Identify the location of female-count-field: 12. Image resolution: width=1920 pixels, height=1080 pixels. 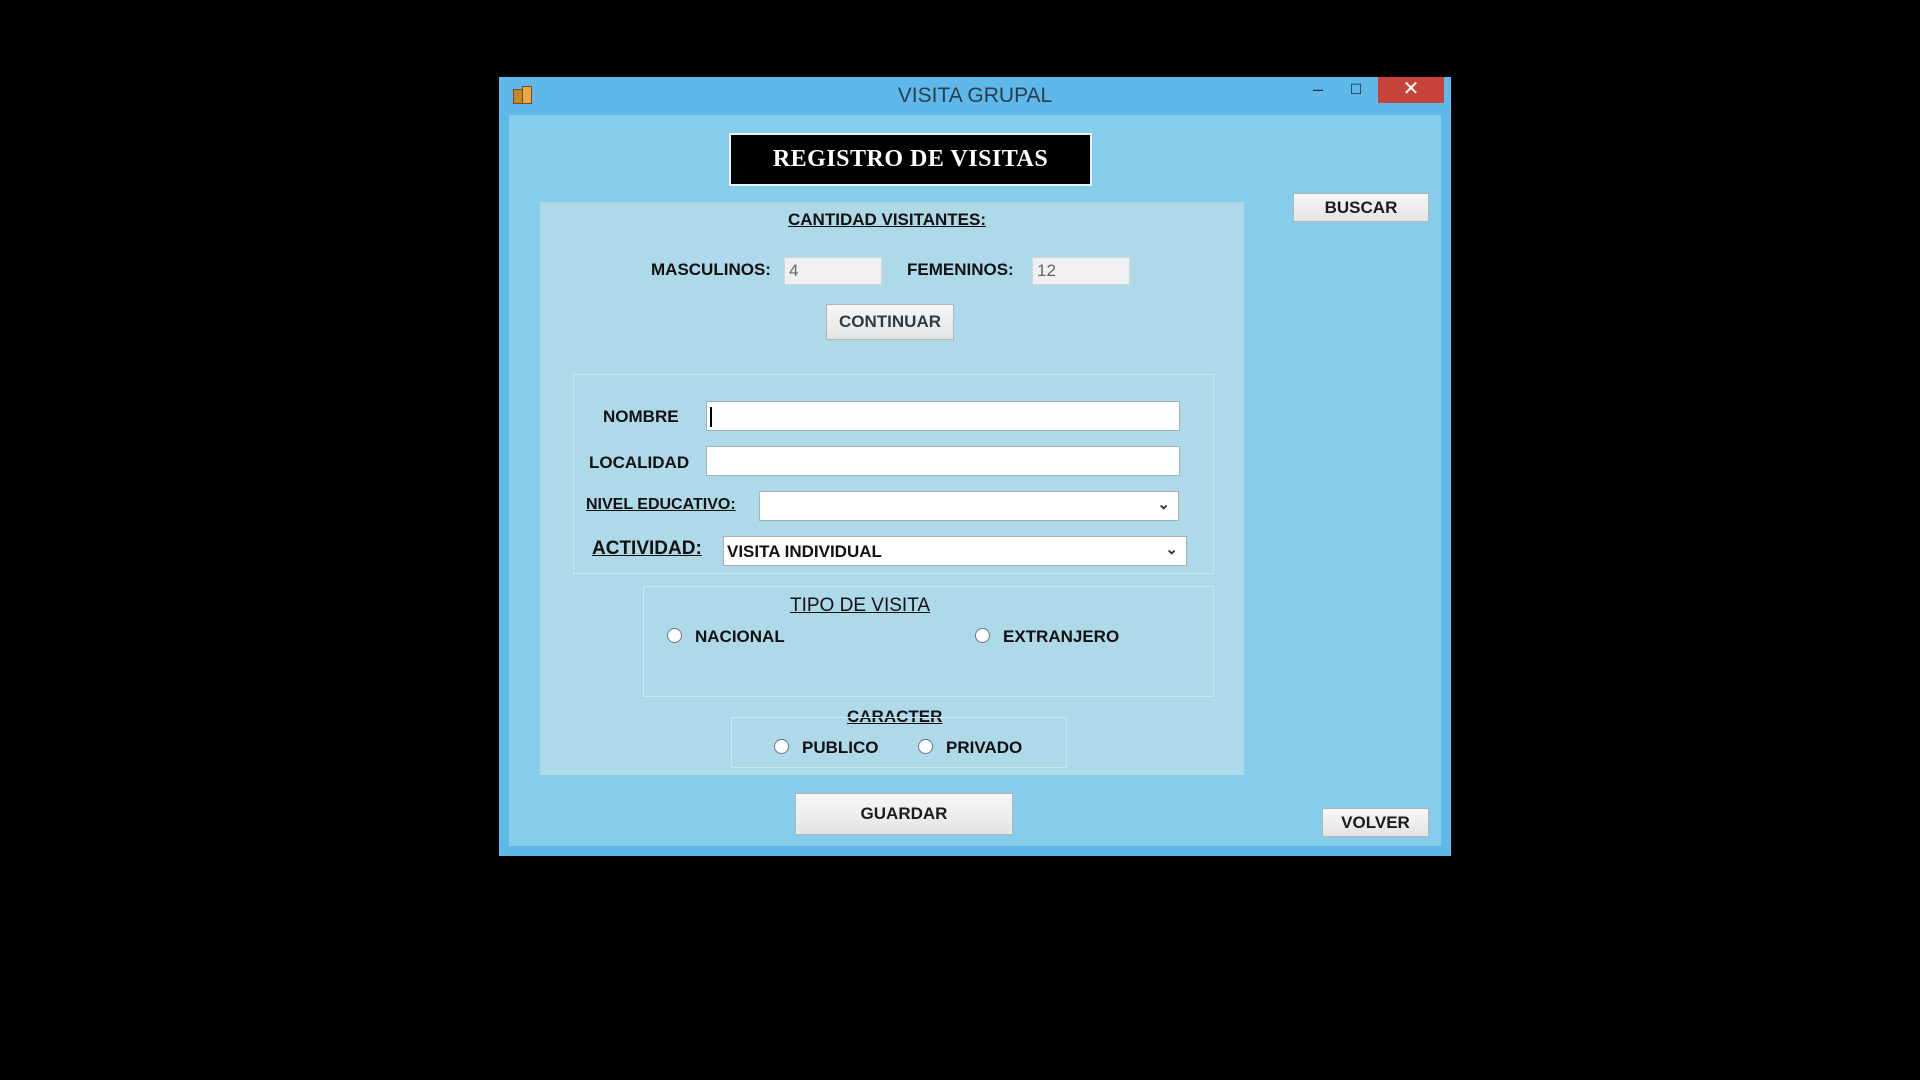
(1081, 271).